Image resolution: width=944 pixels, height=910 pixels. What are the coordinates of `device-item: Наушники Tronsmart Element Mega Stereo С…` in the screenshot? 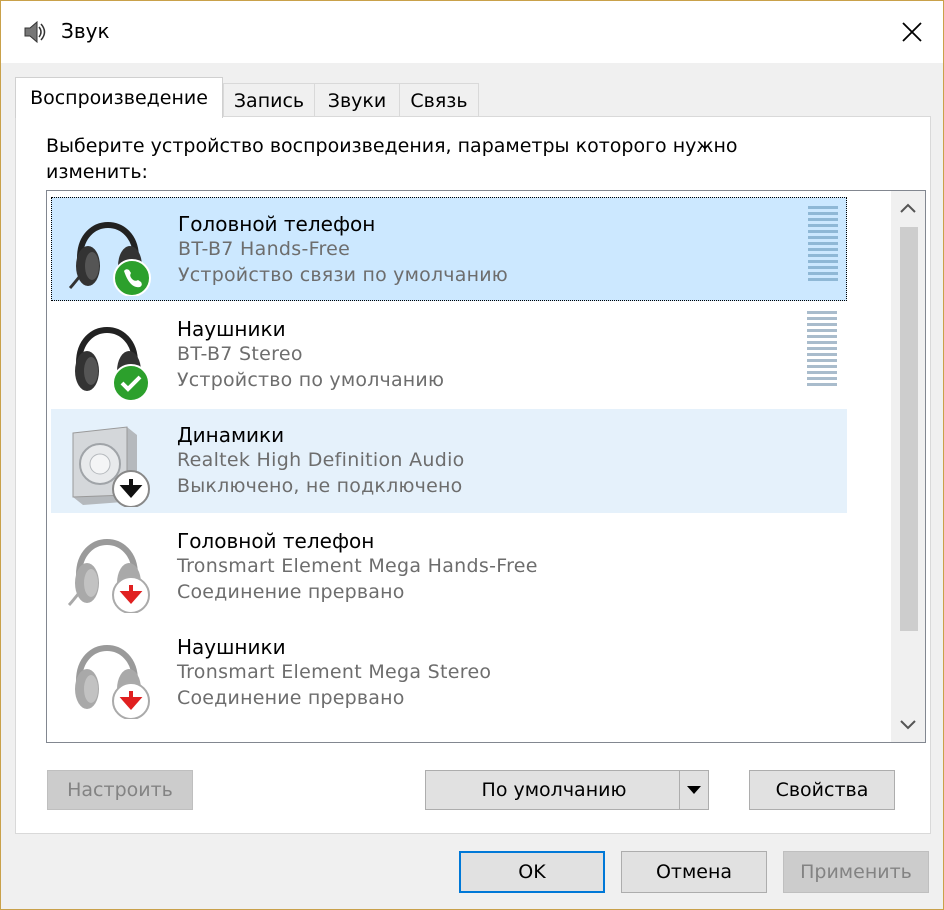 It's located at (449, 673).